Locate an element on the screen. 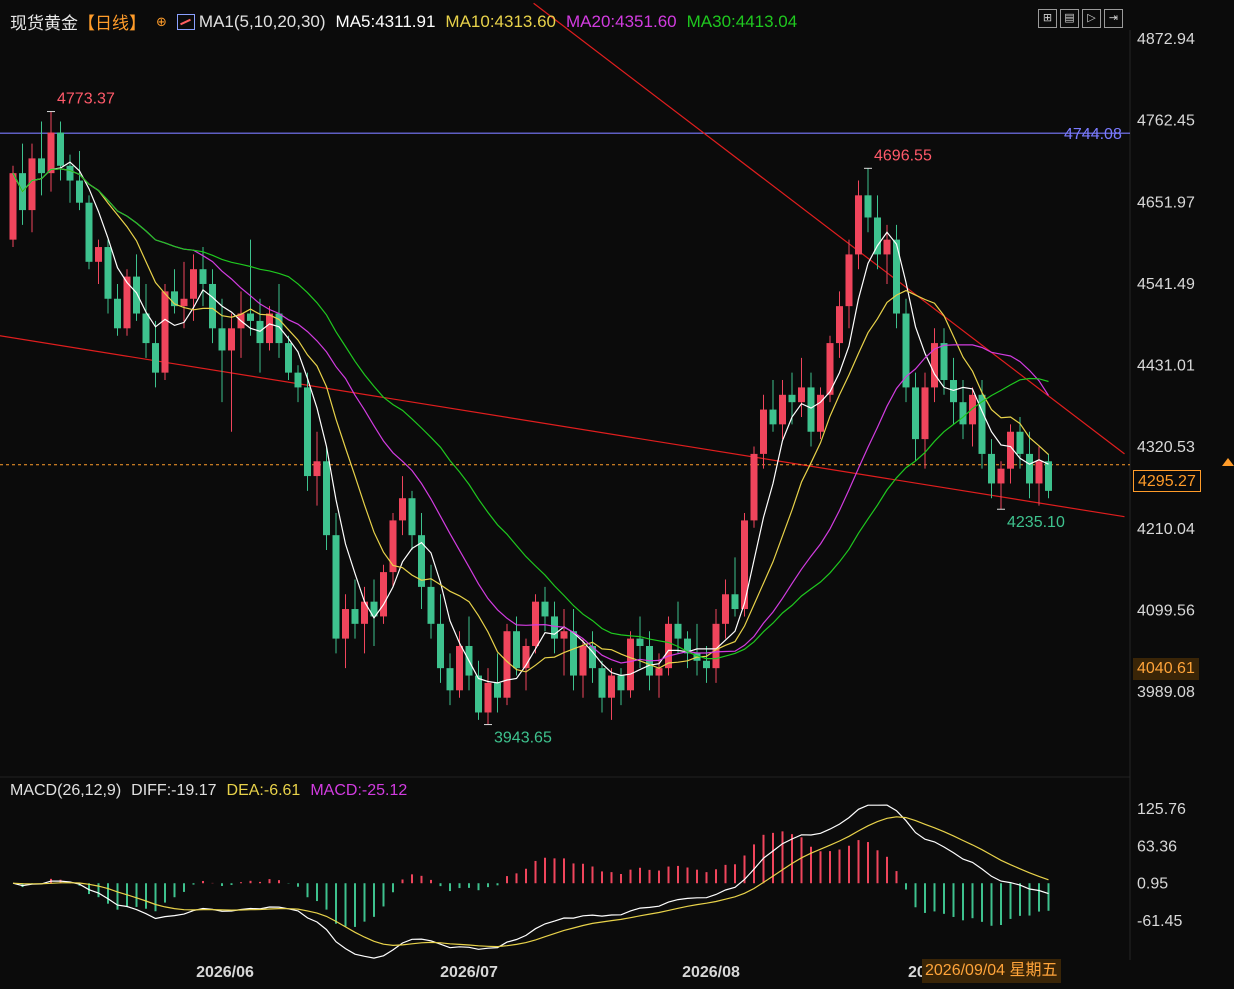 This screenshot has height=989, width=1234. dea-line is located at coordinates (530, 882).